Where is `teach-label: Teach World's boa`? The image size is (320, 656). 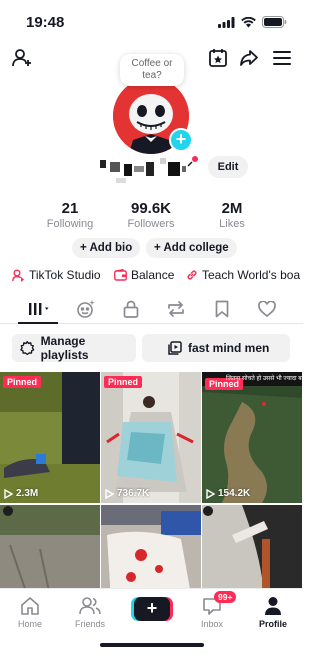 teach-label: Teach World's boa is located at coordinates (251, 275).